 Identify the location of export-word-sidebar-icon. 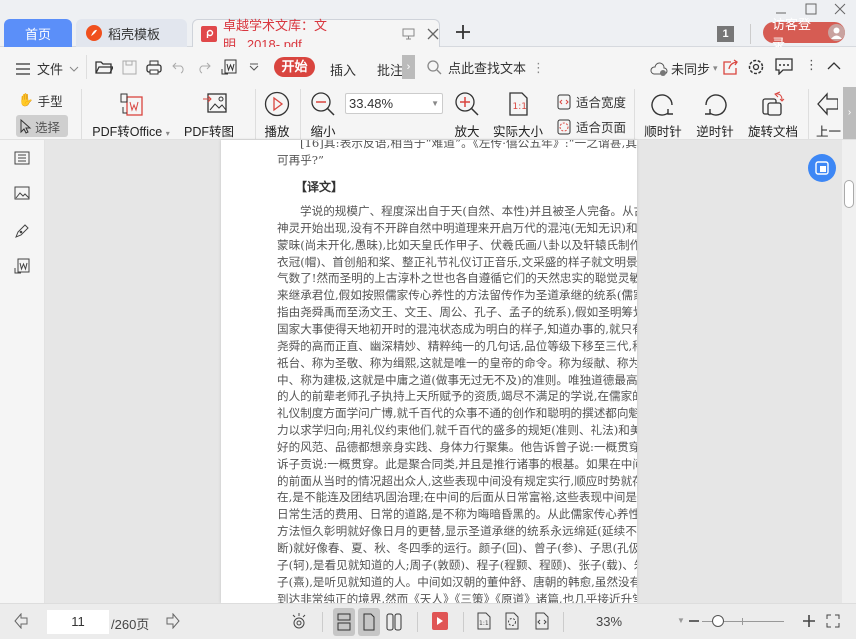
(22, 266).